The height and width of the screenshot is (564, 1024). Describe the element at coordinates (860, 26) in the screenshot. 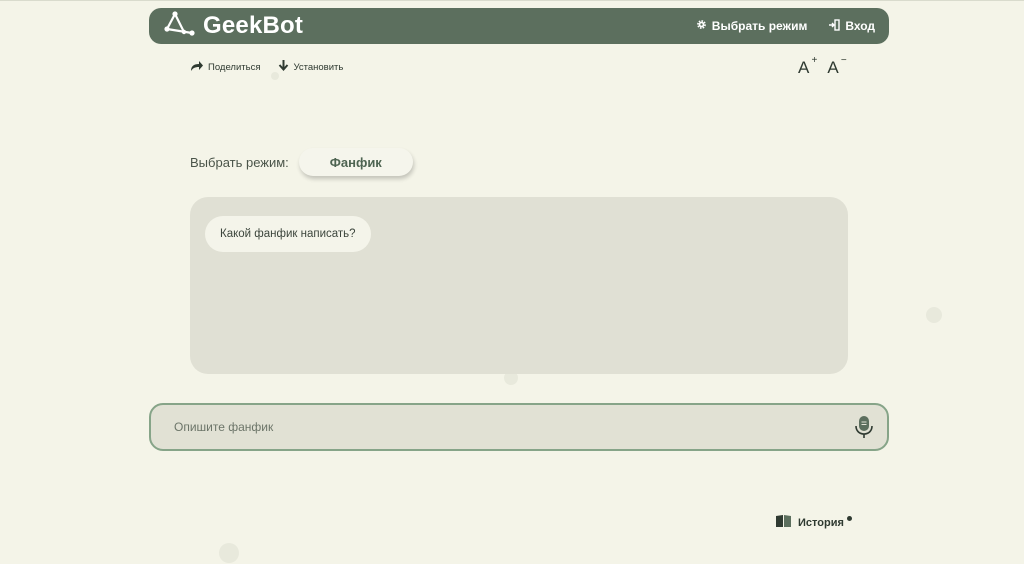

I see `login-label: Вход` at that location.